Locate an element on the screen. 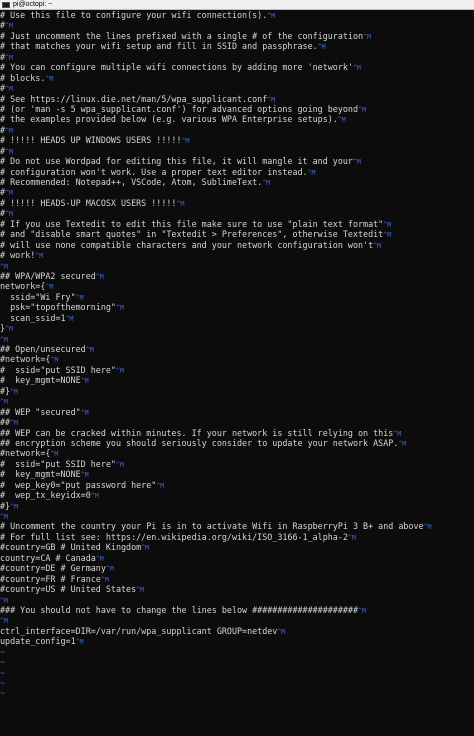 The height and width of the screenshot is (736, 474). editor-line: ##^M is located at coordinates (237, 422).